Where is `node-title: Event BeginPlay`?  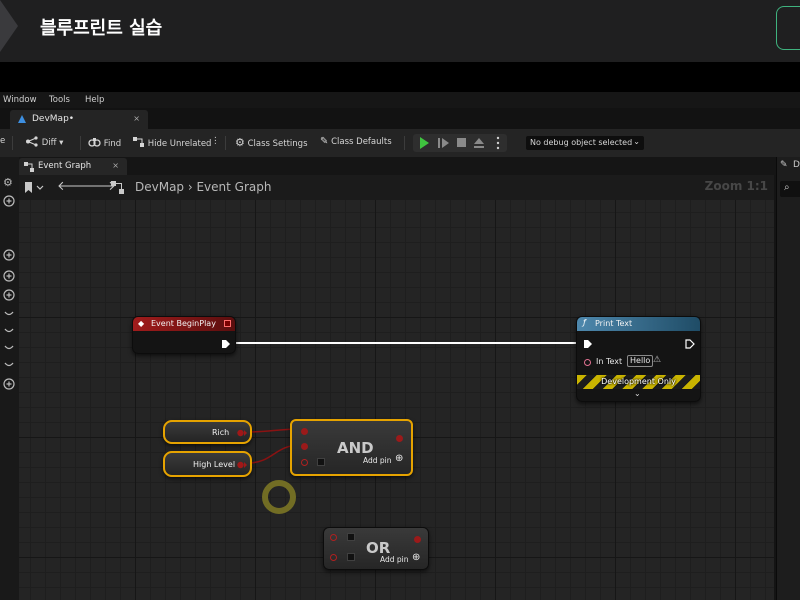
node-title: Event BeginPlay is located at coordinates (183, 323).